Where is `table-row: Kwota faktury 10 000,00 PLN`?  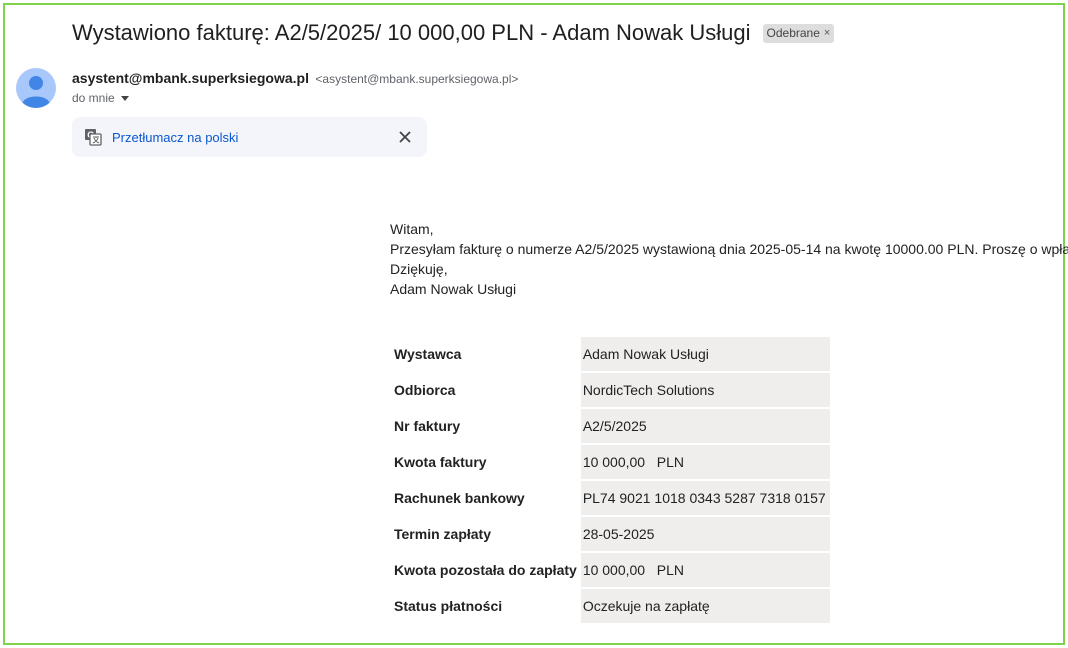 table-row: Kwota faktury 10 000,00 PLN is located at coordinates (610, 463).